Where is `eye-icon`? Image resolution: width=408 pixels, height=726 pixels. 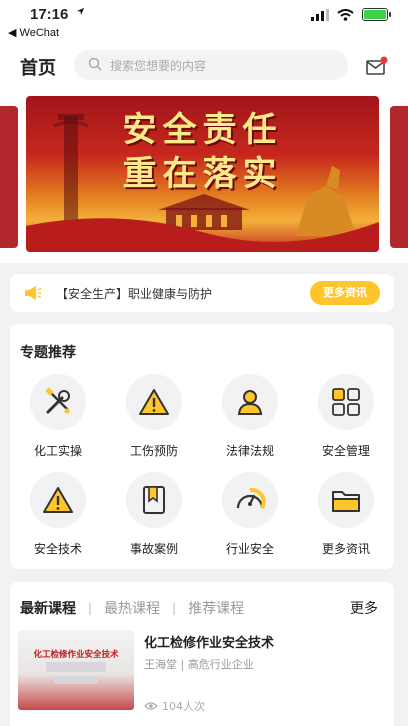
eye-icon is located at coordinates (151, 706).